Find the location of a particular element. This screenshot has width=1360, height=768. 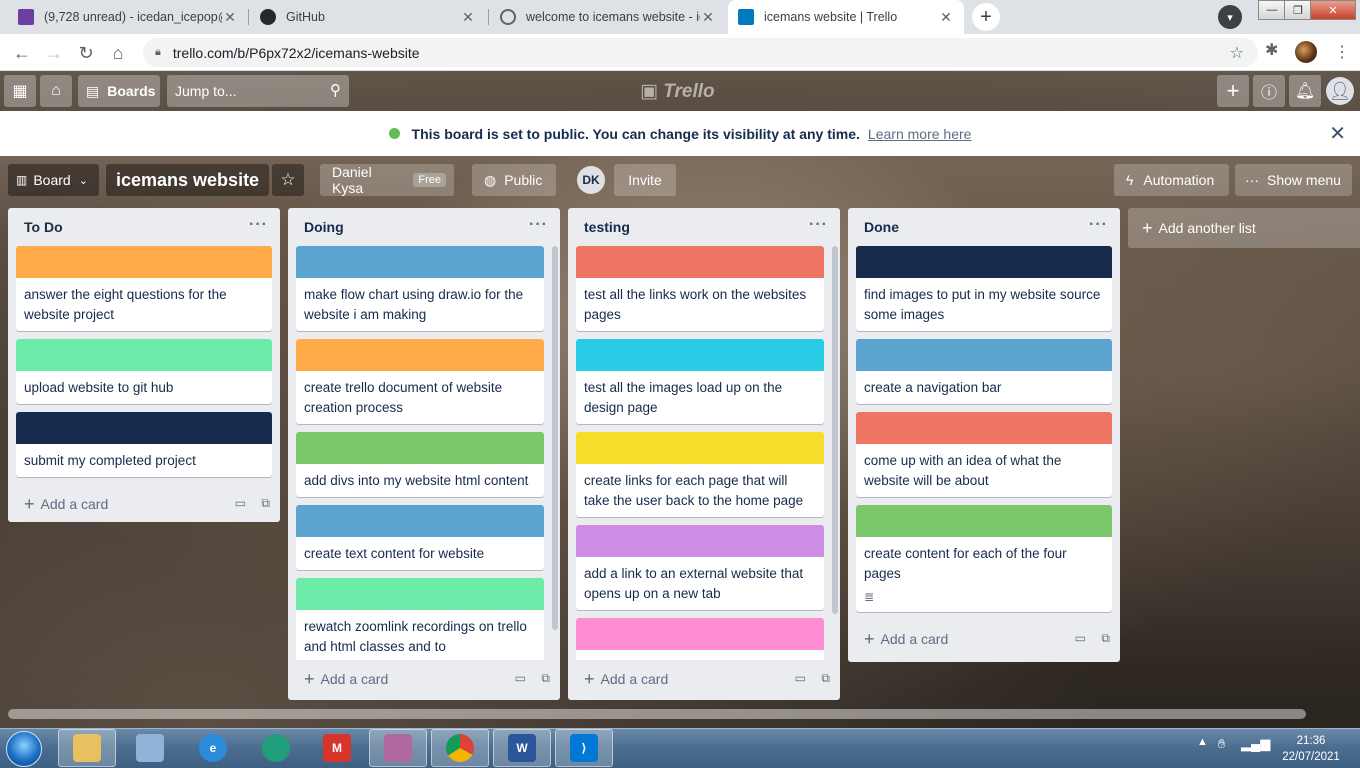

list-header: Doing ··· is located at coordinates (424, 227).